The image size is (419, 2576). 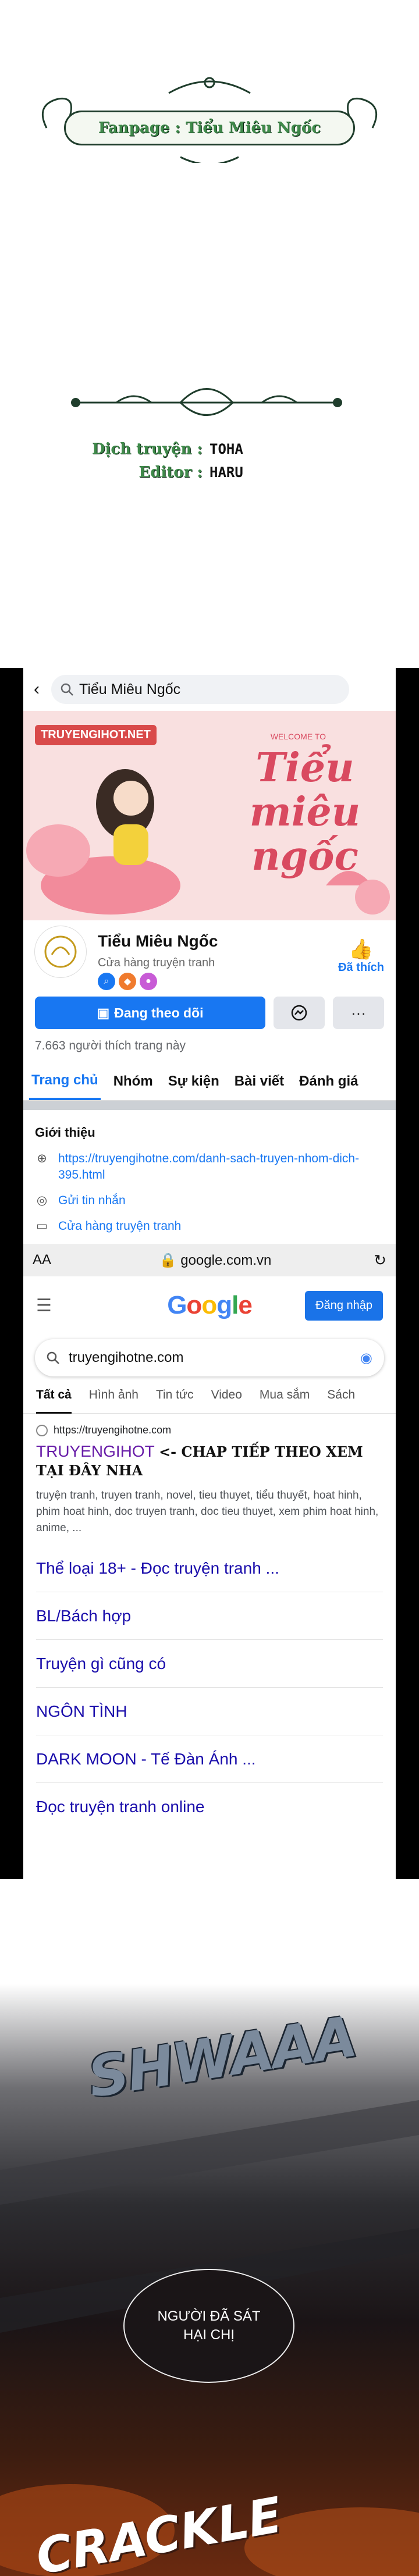 What do you see at coordinates (210, 1664) in the screenshot?
I see `sitelink: Truyện gì cũng có` at bounding box center [210, 1664].